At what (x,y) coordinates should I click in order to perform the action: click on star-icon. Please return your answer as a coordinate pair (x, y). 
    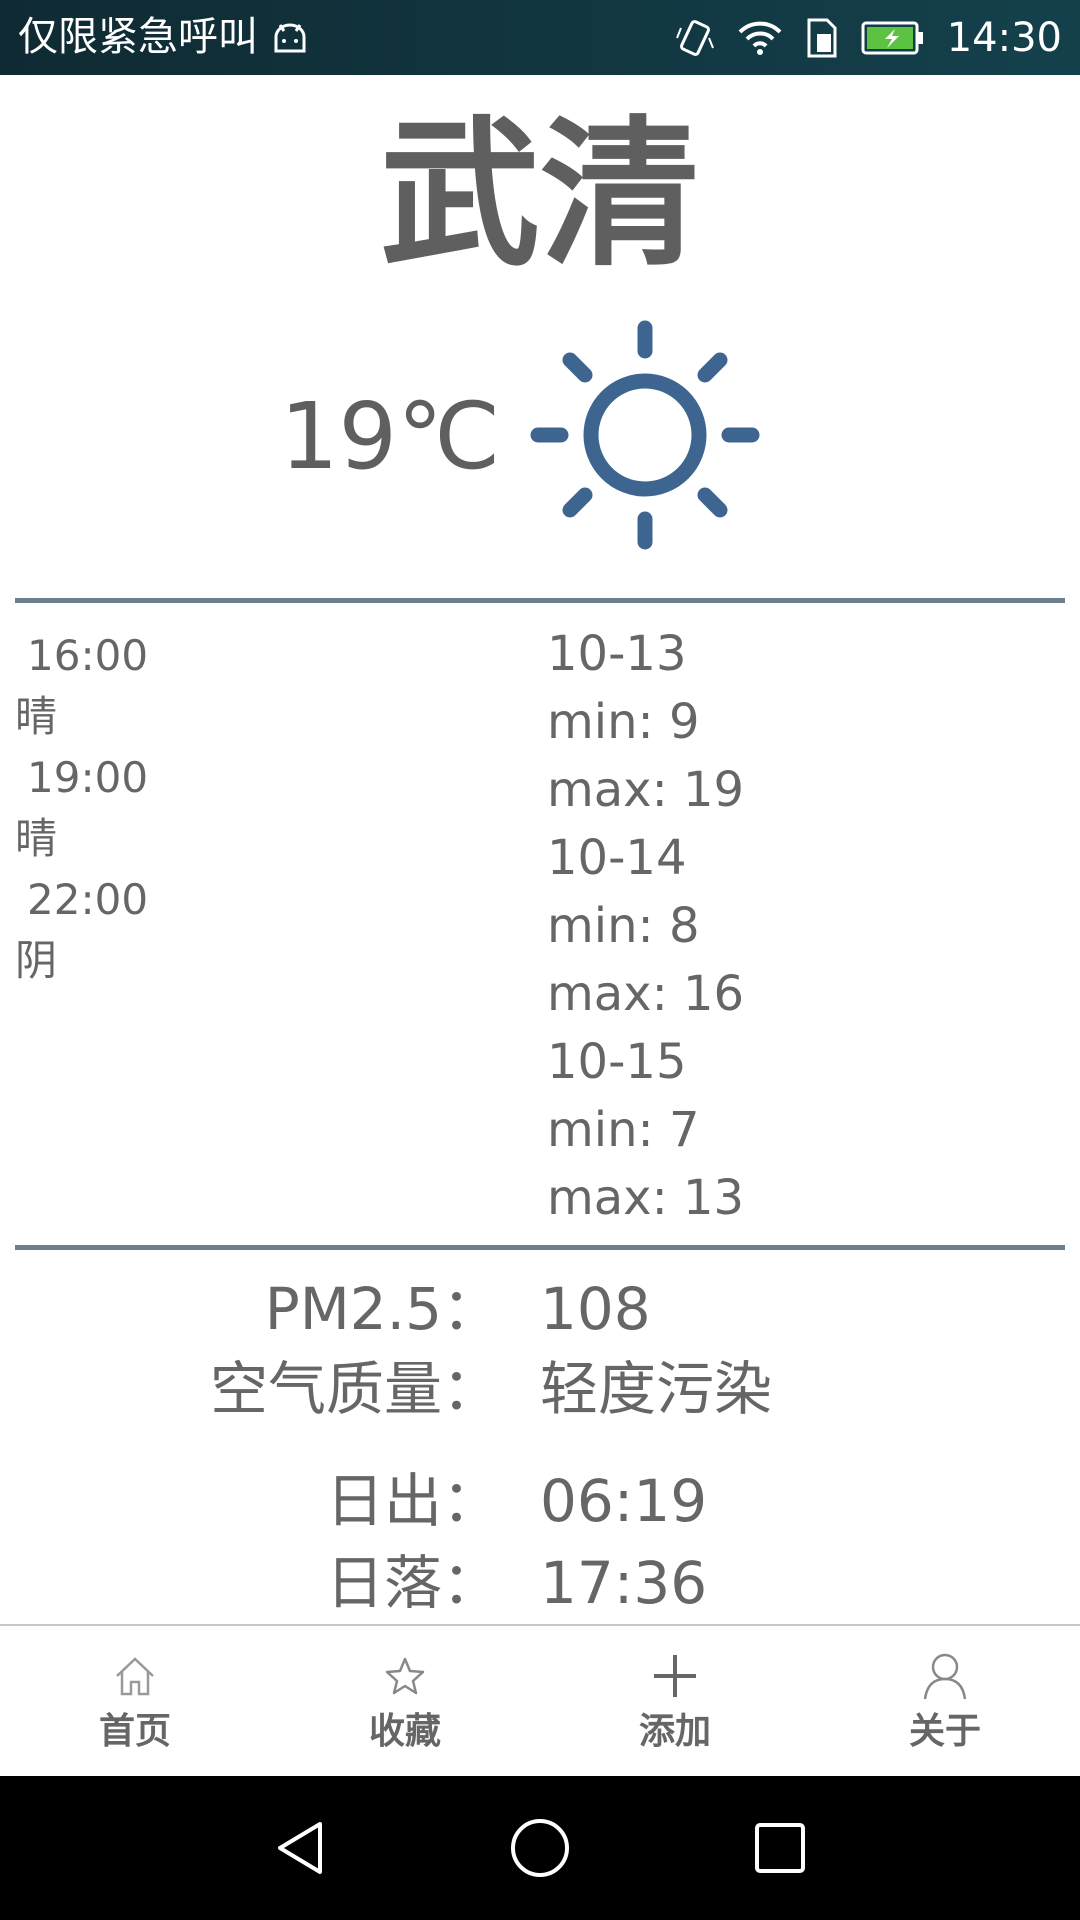
    Looking at the image, I should click on (405, 1676).